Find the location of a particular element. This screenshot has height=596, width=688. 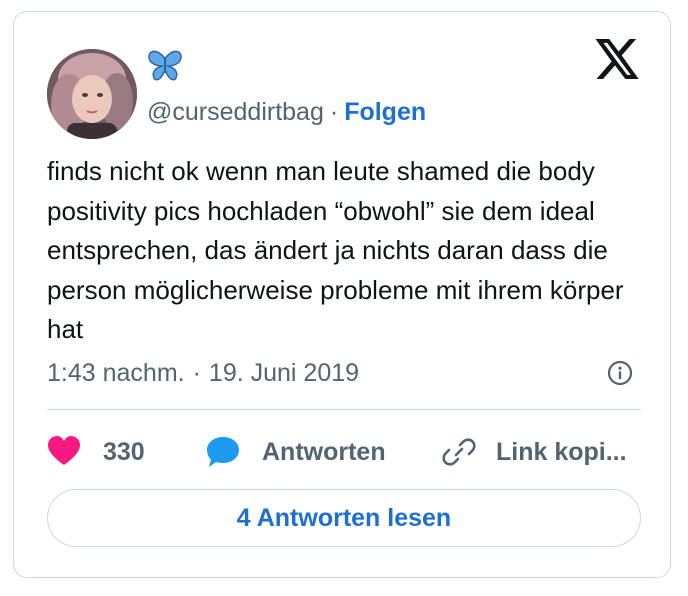

read-replies-label: 4 Antworten lesen is located at coordinates (344, 517).